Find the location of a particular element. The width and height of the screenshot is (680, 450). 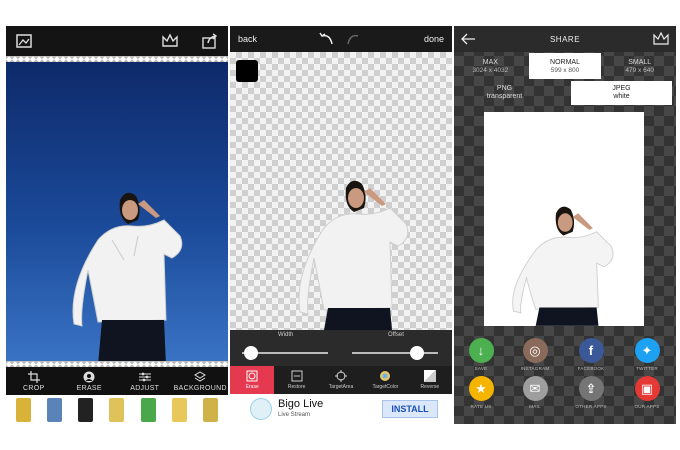

rate-us-button: ★ RATE US is located at coordinates (481, 392).